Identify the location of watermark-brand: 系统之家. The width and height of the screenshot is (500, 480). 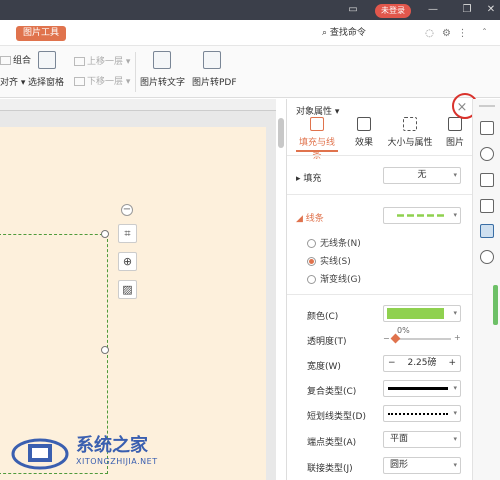
(112, 445).